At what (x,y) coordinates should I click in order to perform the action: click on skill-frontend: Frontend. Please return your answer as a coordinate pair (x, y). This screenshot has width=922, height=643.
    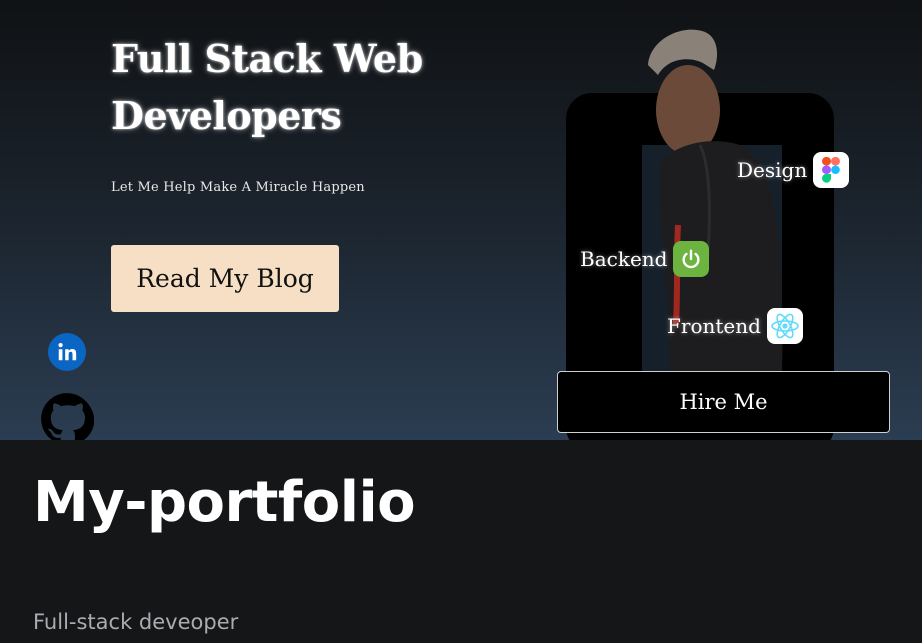
    Looking at the image, I should click on (735, 326).